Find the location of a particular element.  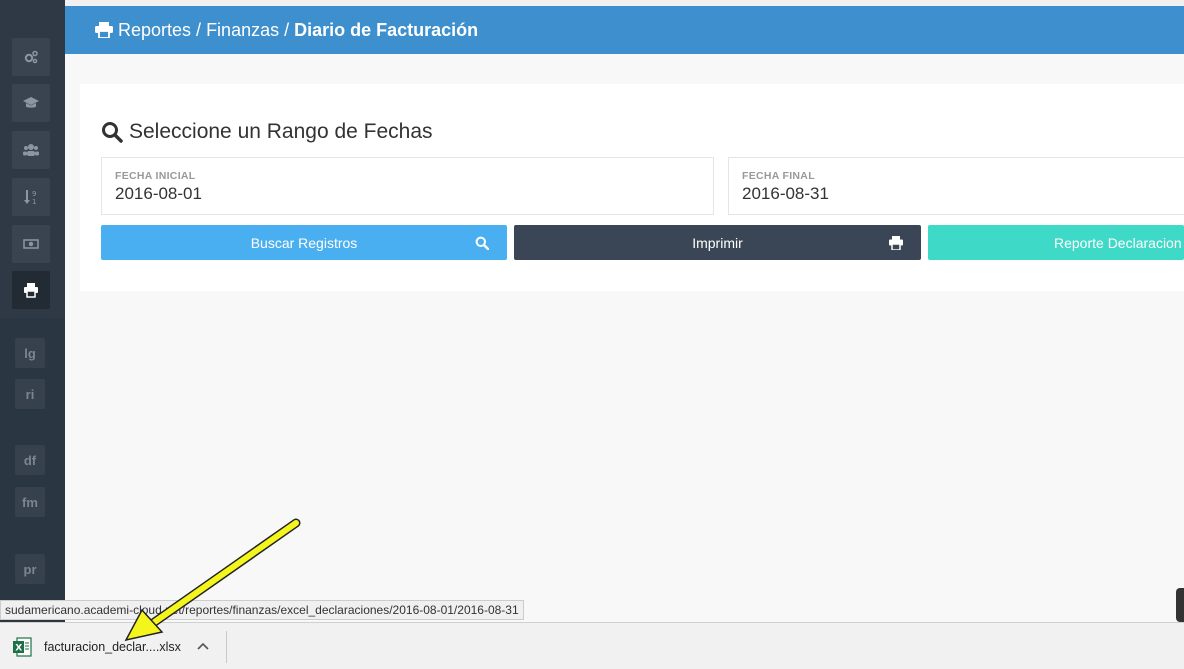

sidebar: 91 lg ri df fm pr is located at coordinates (32, 311).